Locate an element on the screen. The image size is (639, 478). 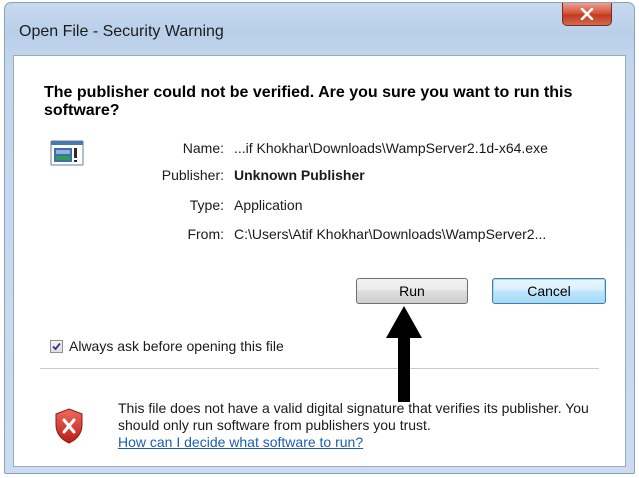
cancel-button: Cancel is located at coordinates (549, 291).